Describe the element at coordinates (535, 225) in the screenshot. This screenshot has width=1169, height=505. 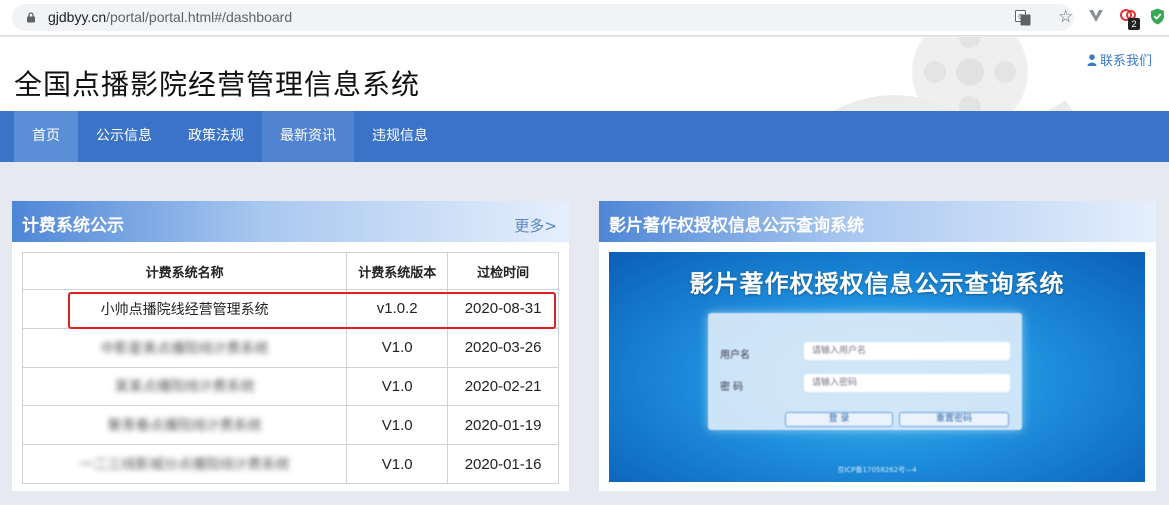
I see `more-link: 更多>` at that location.